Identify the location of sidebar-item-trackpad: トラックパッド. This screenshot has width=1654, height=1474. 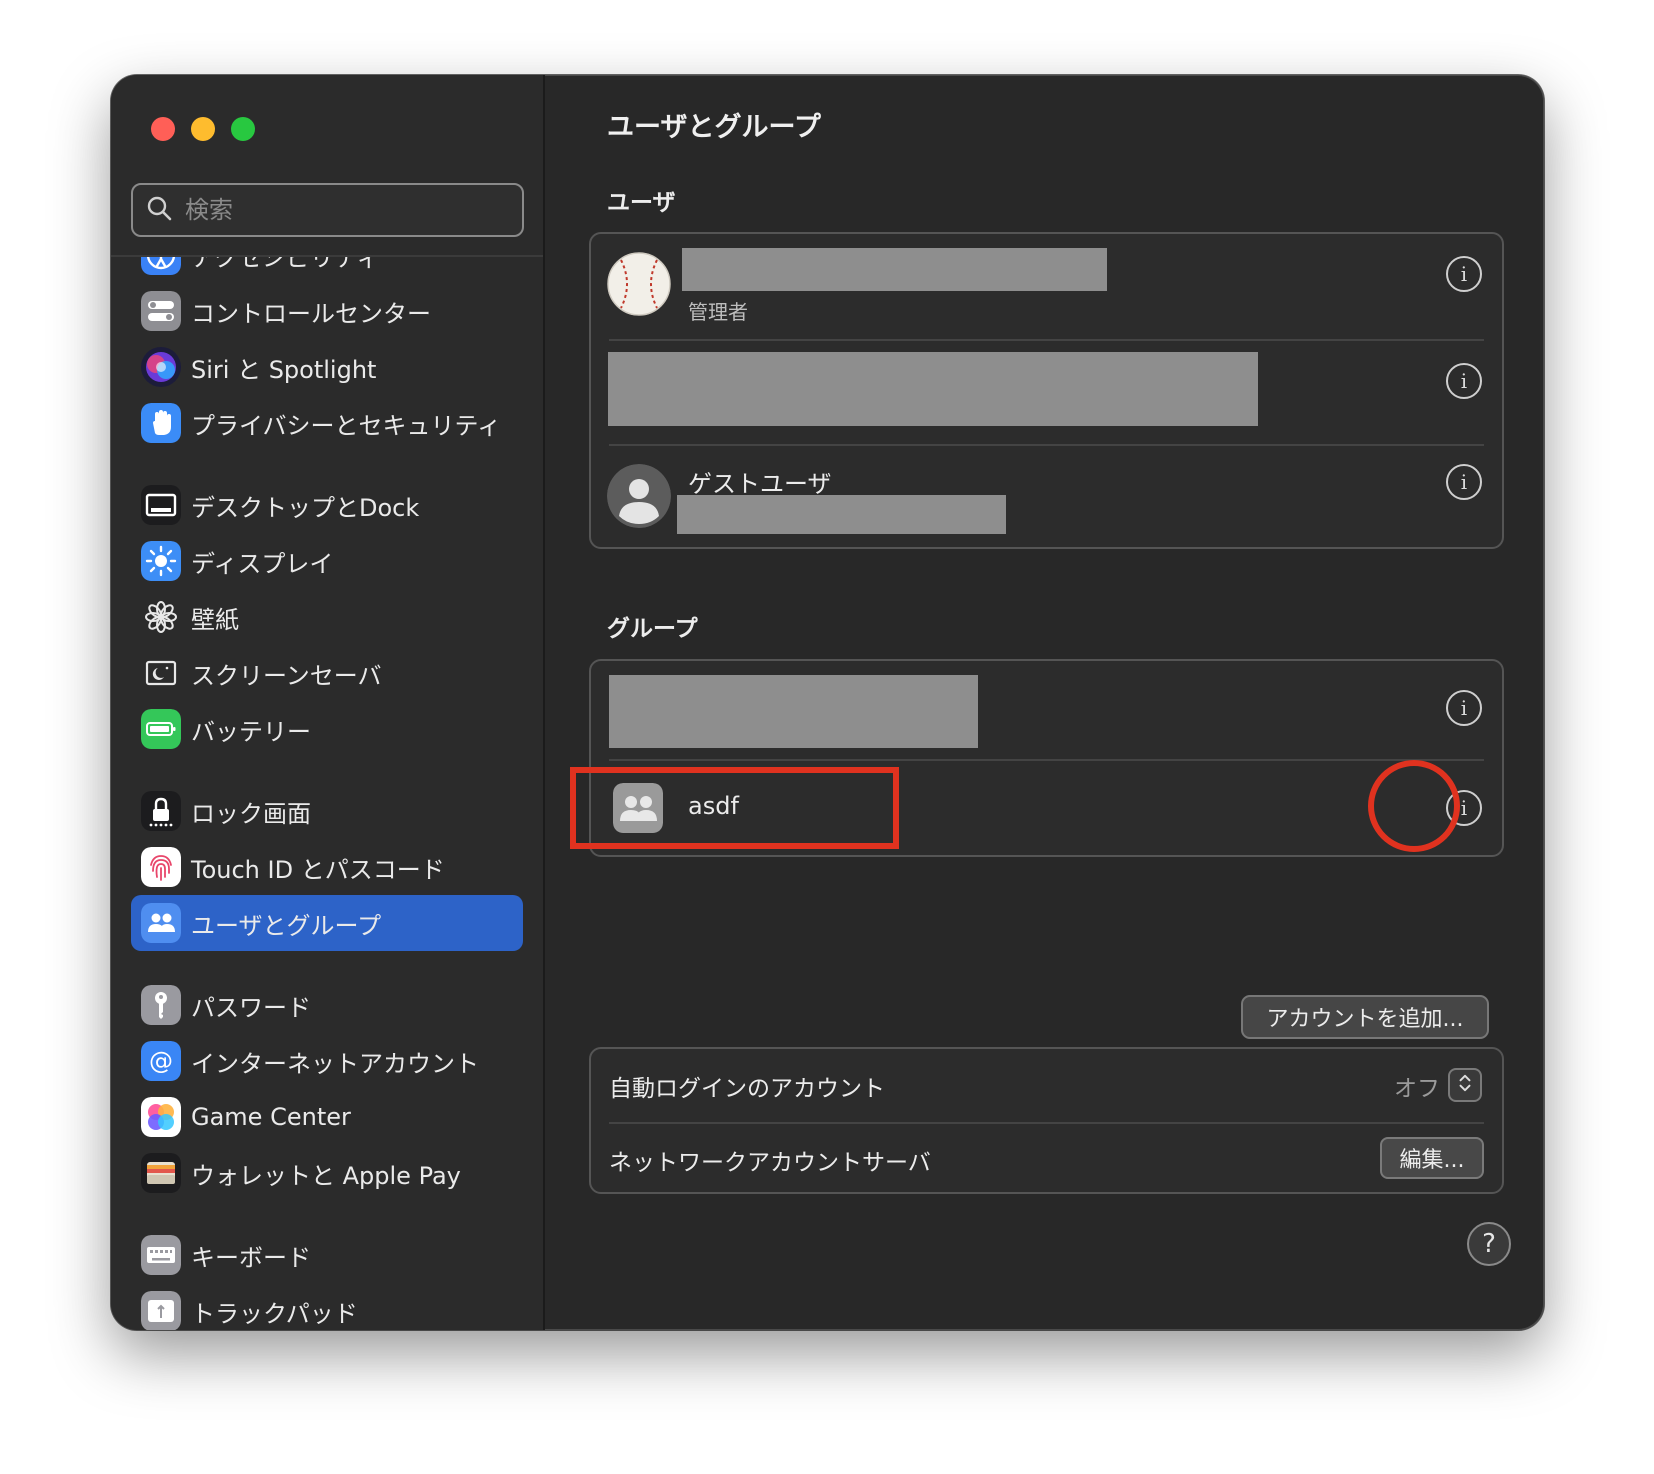
(327, 1306).